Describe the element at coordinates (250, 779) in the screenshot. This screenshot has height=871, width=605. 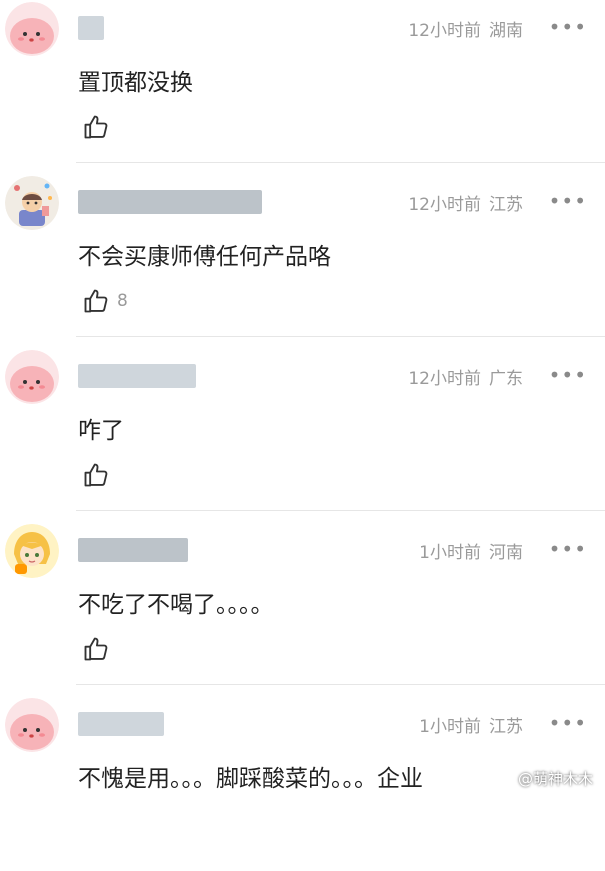
I see `comment-text: 不愧是用。。。脚踩酸菜的。。。企业` at that location.